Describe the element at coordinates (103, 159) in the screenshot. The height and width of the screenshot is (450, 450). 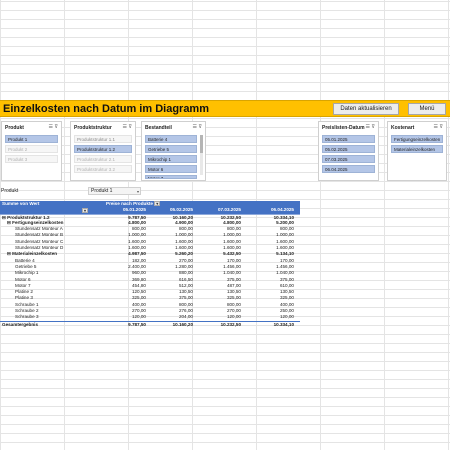
I see `slicer-item: Produktstruktur 2.1` at that location.